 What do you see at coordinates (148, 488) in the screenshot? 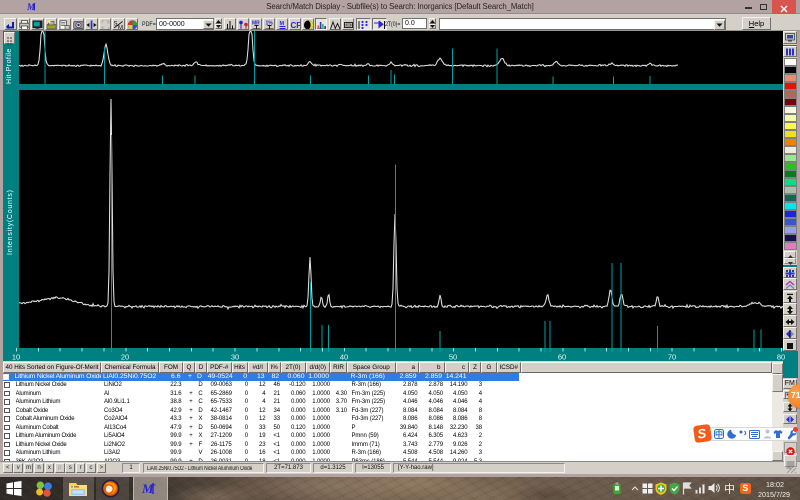
I see `svg-text: M` at bounding box center [148, 488].